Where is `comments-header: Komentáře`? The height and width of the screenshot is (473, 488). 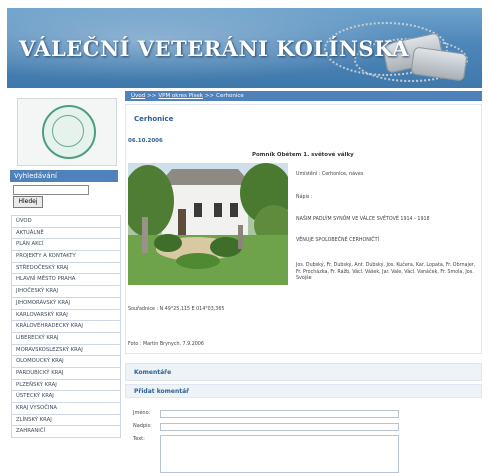 comments-header: Komentáře is located at coordinates (303, 372).